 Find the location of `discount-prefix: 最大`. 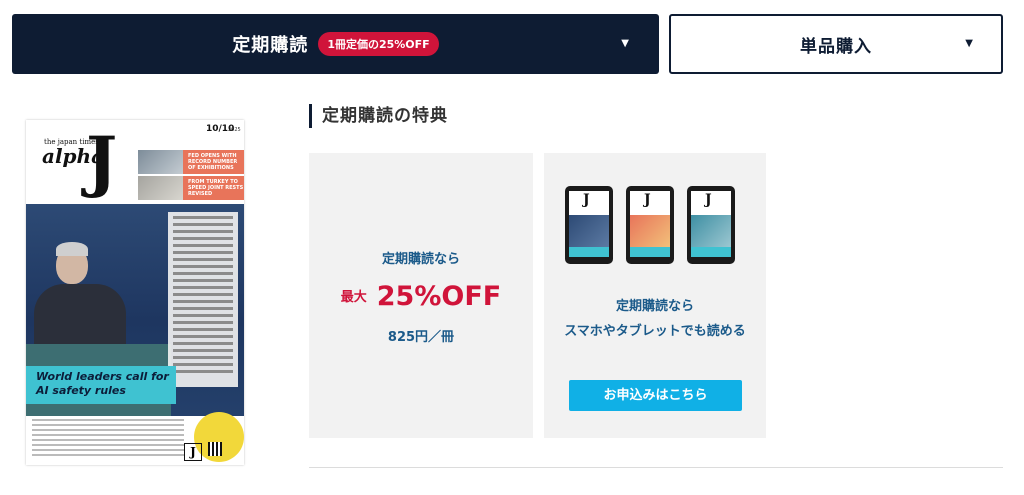

discount-prefix: 最大 is located at coordinates (353, 297).